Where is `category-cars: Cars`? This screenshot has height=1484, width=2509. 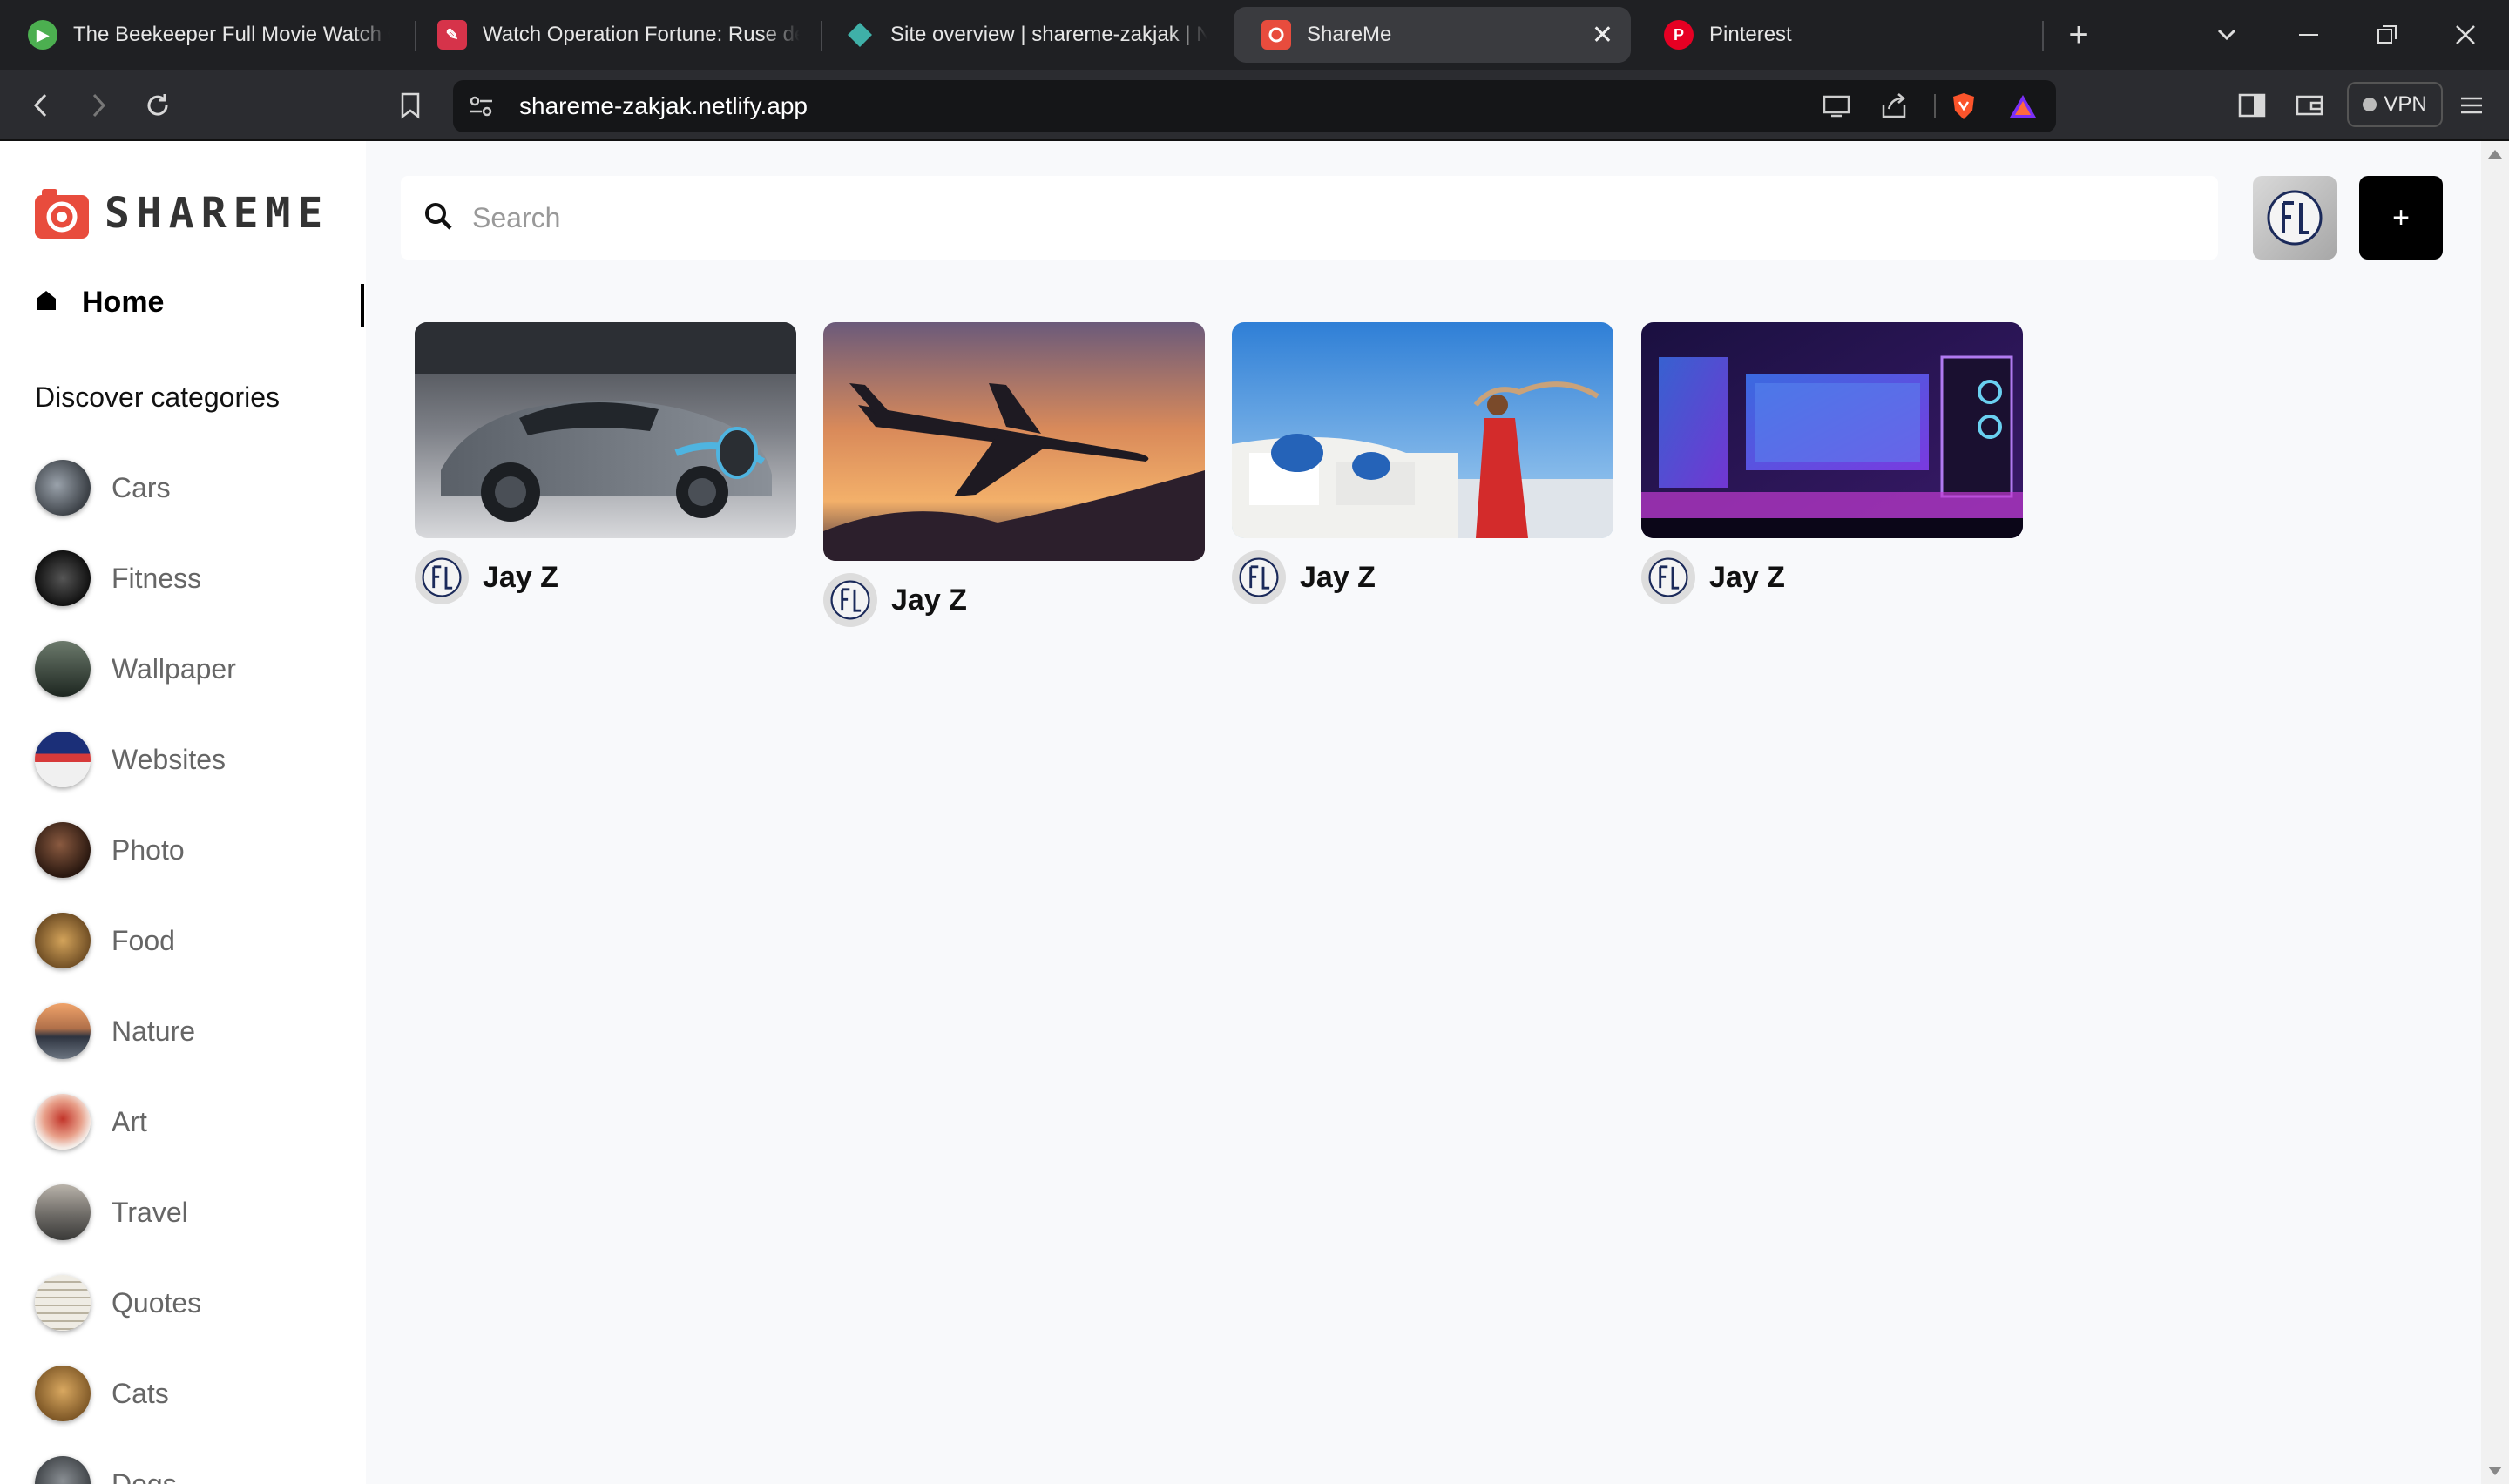 category-cars: Cars is located at coordinates (103, 488).